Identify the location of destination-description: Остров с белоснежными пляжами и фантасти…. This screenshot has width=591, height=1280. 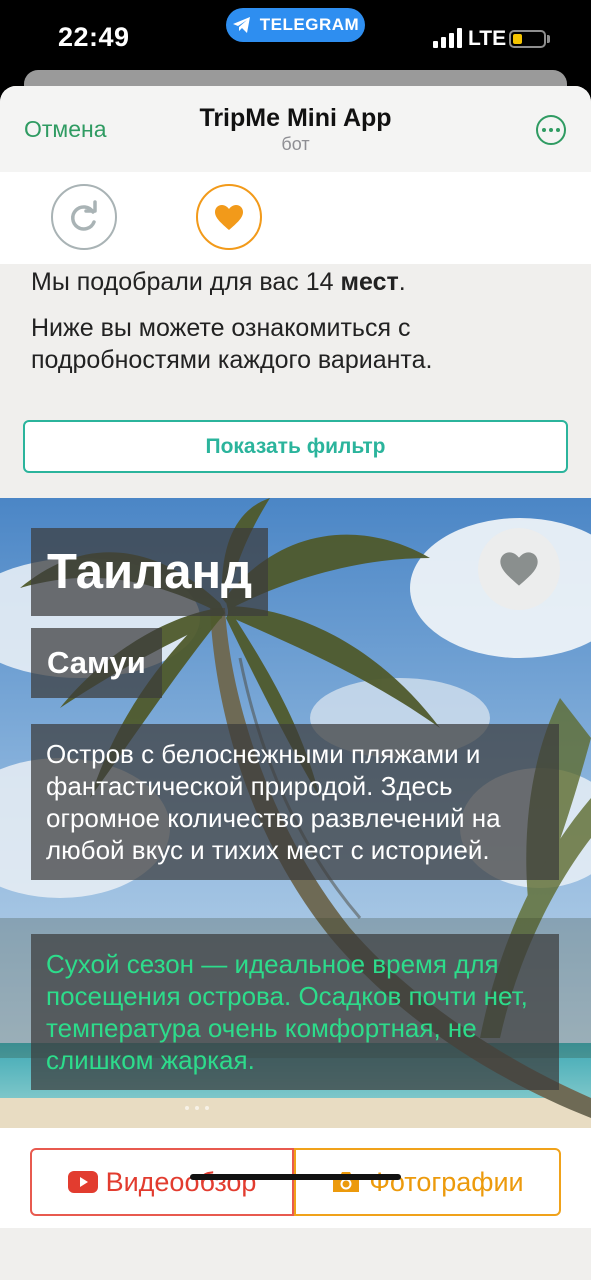
(295, 802).